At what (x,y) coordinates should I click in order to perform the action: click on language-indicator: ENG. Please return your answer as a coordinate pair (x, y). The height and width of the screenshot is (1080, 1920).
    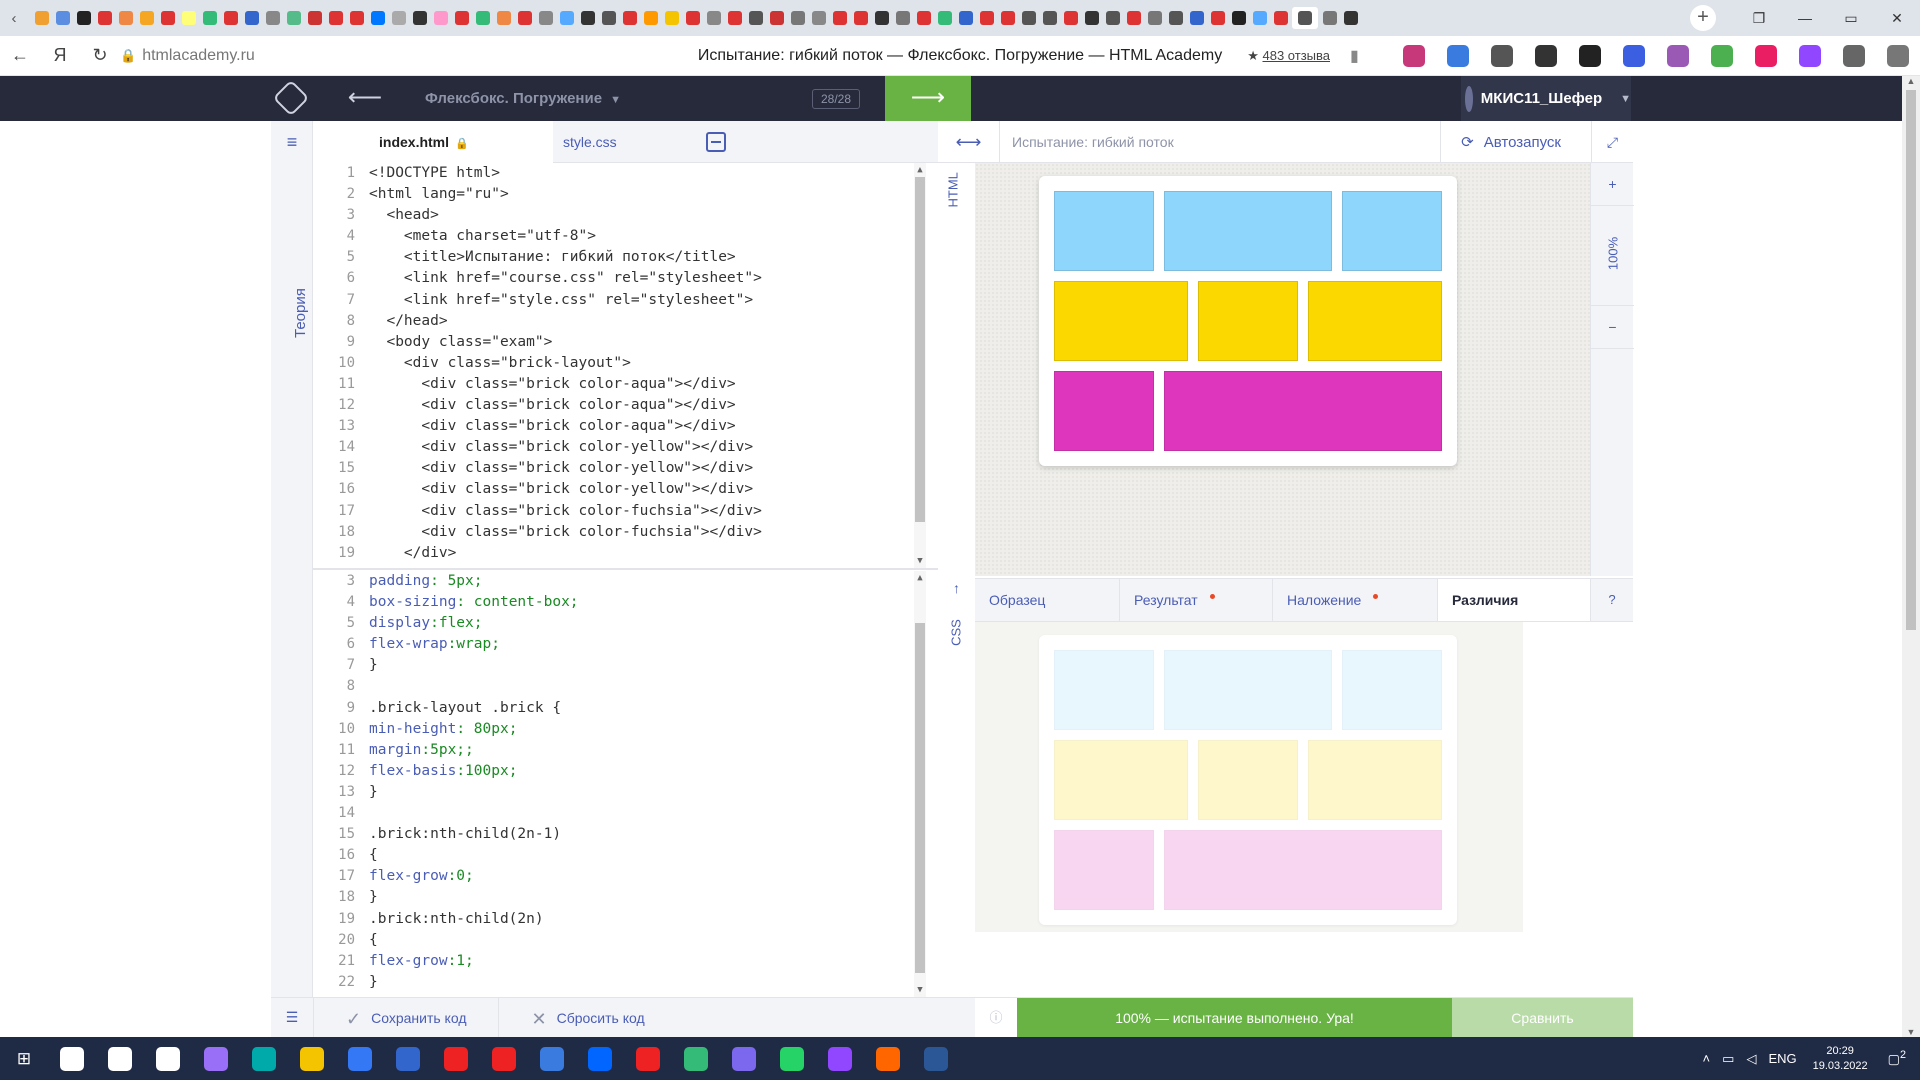
    Looking at the image, I should click on (1782, 1058).